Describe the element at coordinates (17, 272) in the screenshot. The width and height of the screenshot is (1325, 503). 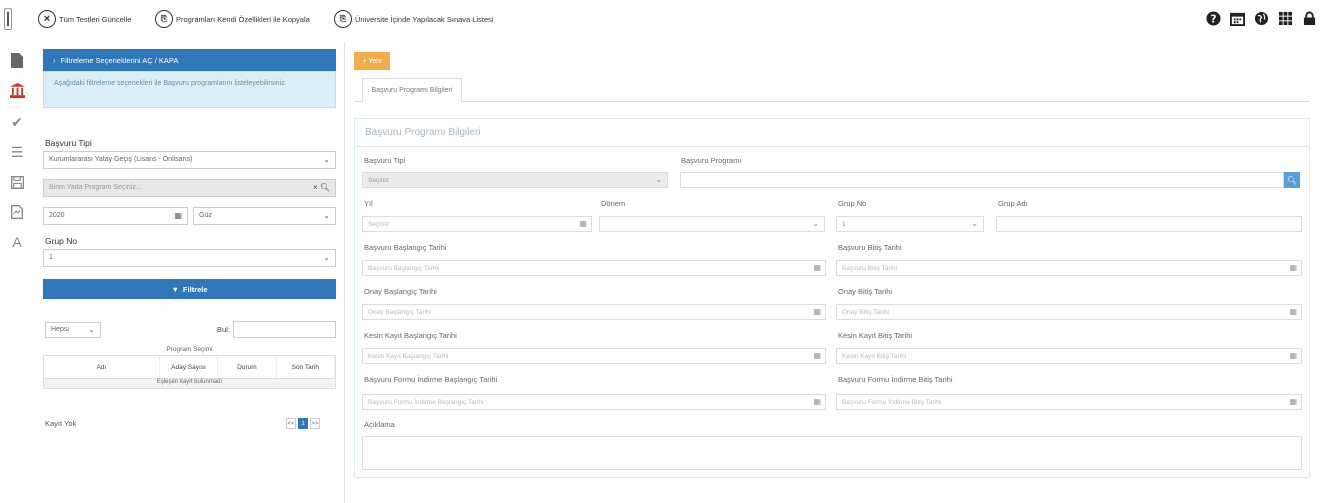
I see `left-icon-rail: ✔ ☰ A` at that location.